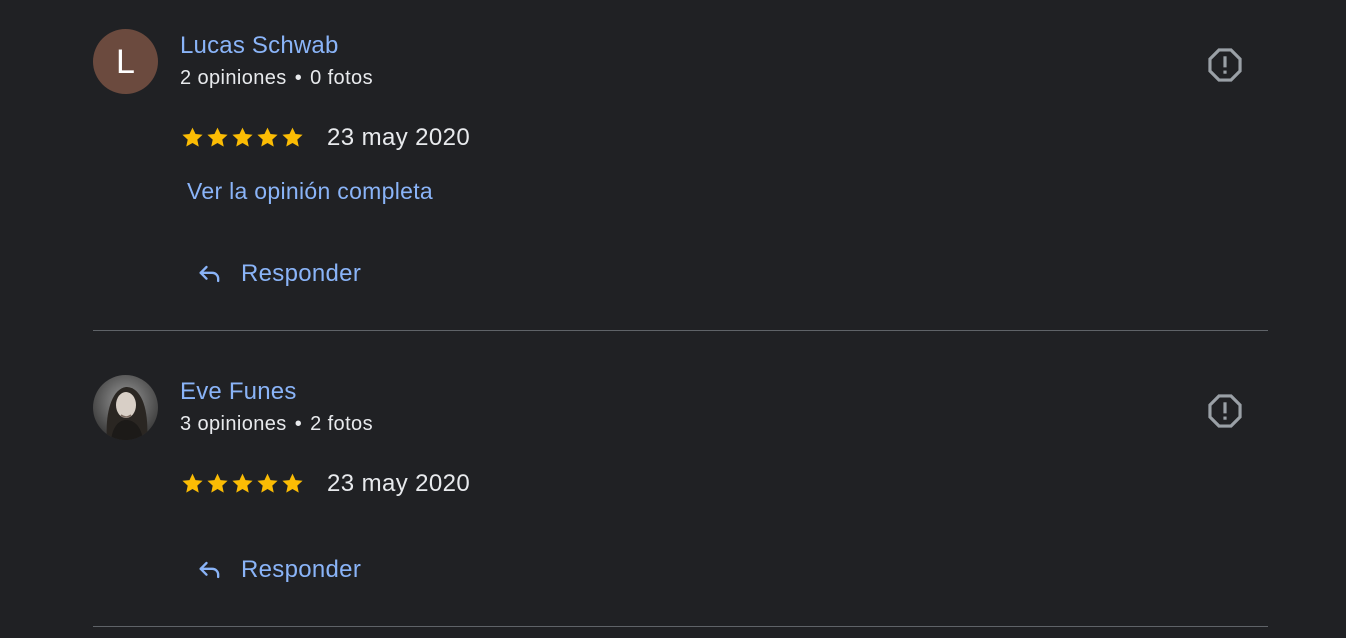  Describe the element at coordinates (259, 46) in the screenshot. I see `reviewer-name: Lucas Schwab` at that location.